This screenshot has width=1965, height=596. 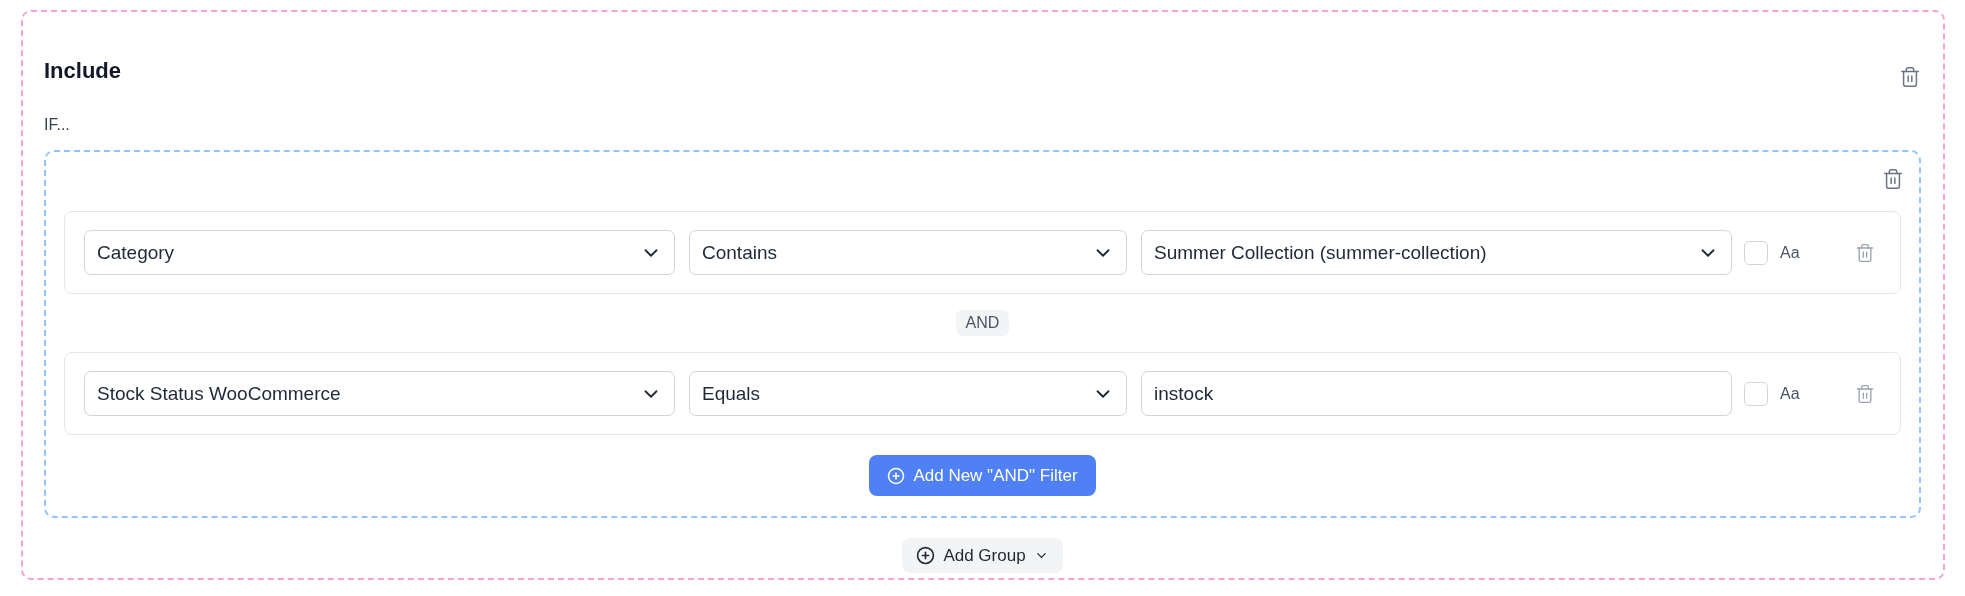 I want to click on value-select: Summer Collection (summer-collection), so click(x=1436, y=252).